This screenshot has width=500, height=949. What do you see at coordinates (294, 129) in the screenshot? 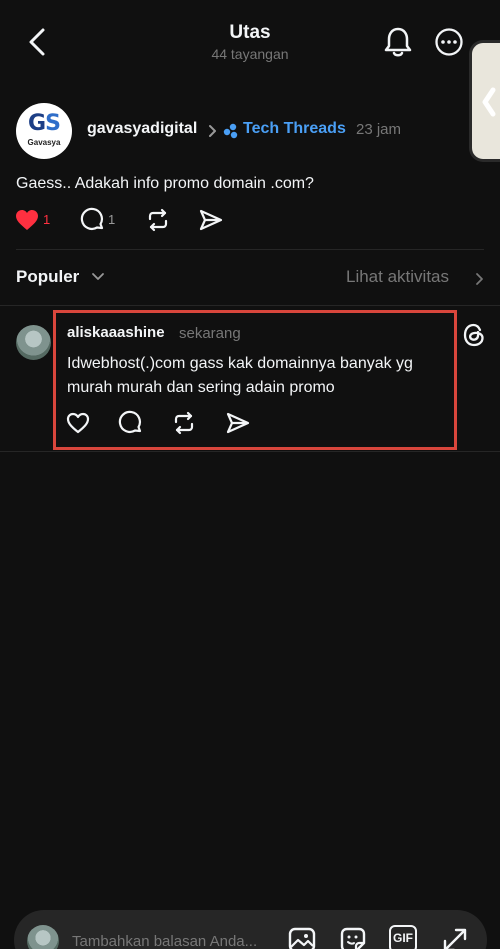
I see `community-link: Tech Threads` at bounding box center [294, 129].